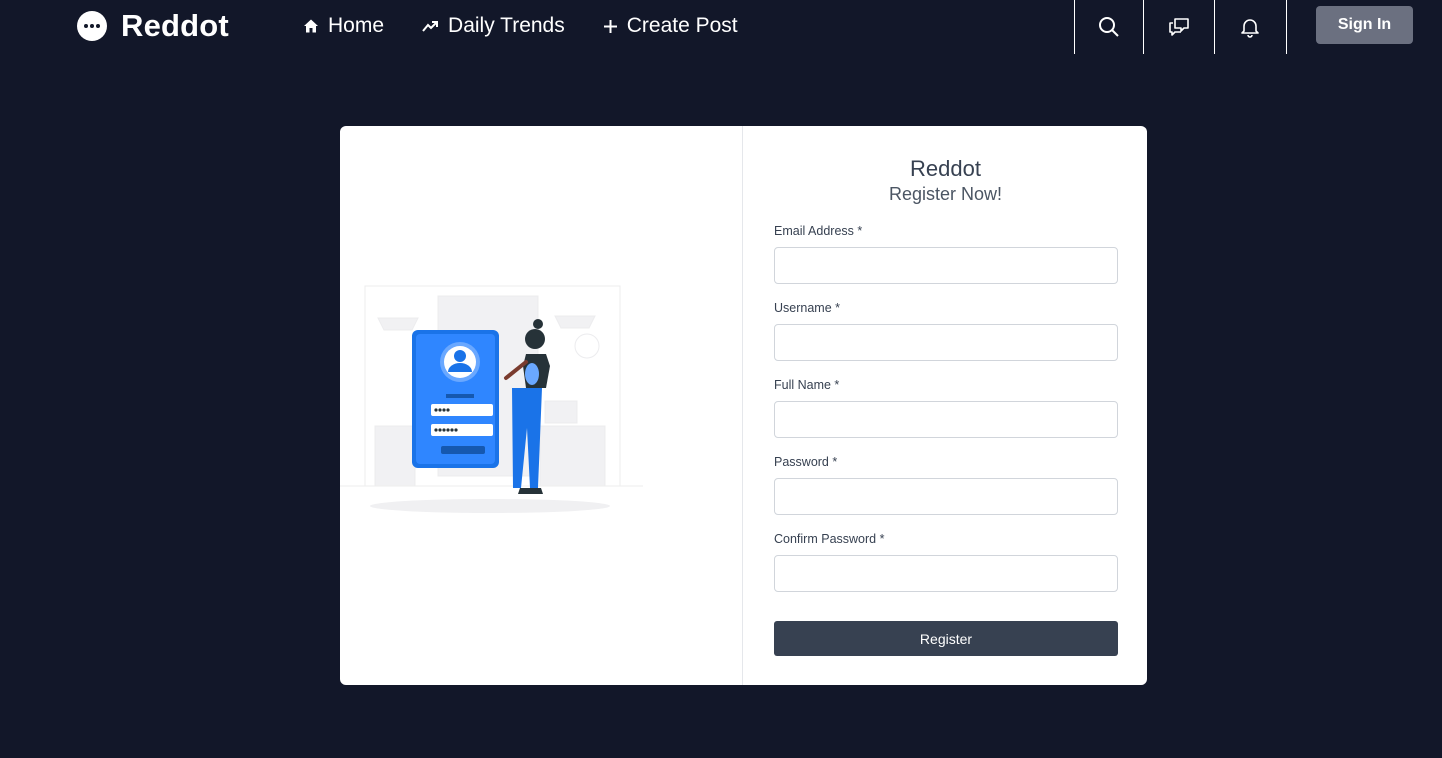 This screenshot has width=1442, height=758. What do you see at coordinates (946, 342) in the screenshot?
I see `username-field` at bounding box center [946, 342].